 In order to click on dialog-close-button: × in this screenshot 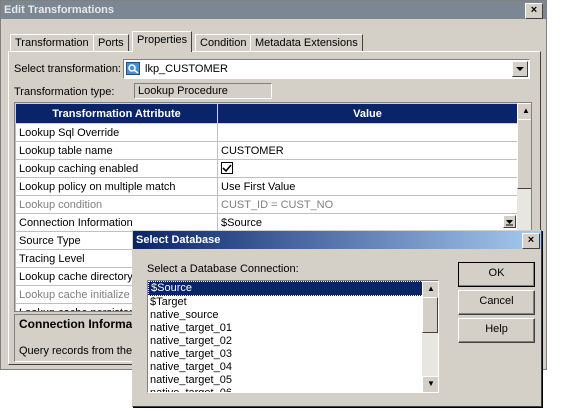, I will do `click(531, 241)`.